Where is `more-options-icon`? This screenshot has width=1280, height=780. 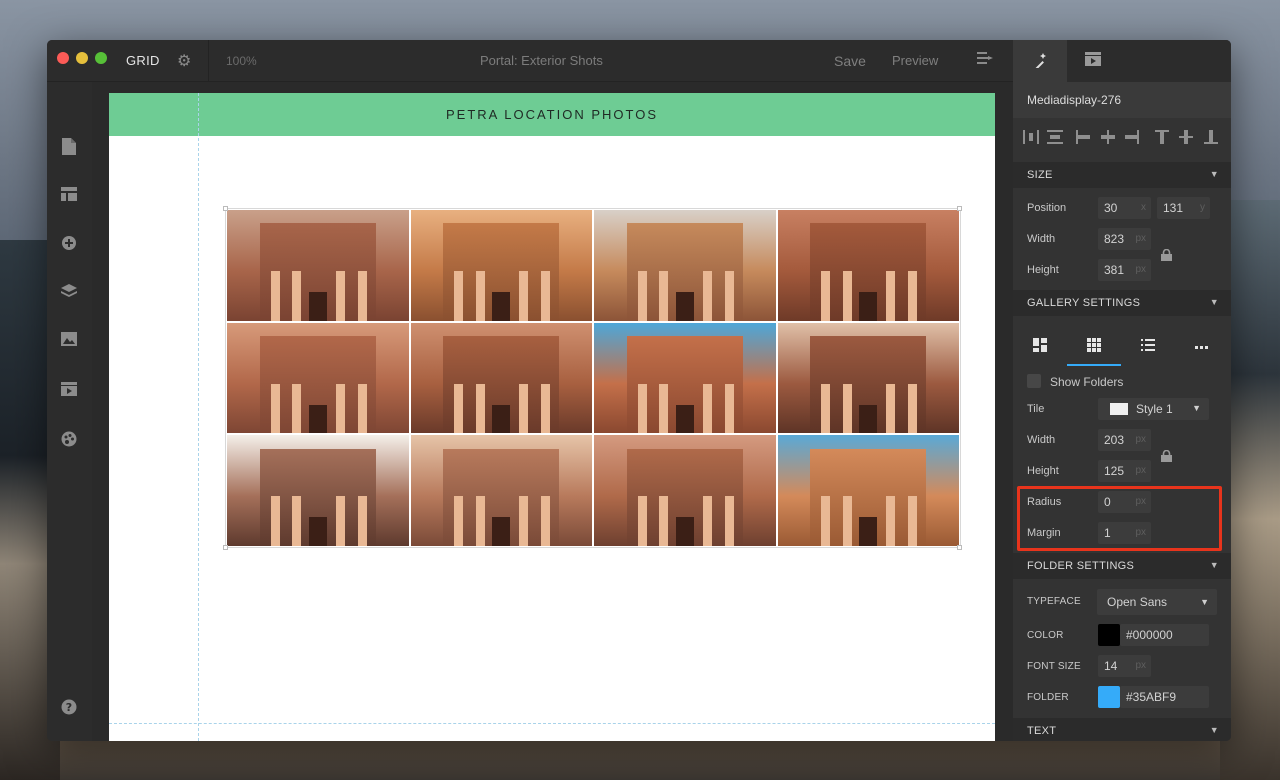 more-options-icon is located at coordinates (1202, 346).